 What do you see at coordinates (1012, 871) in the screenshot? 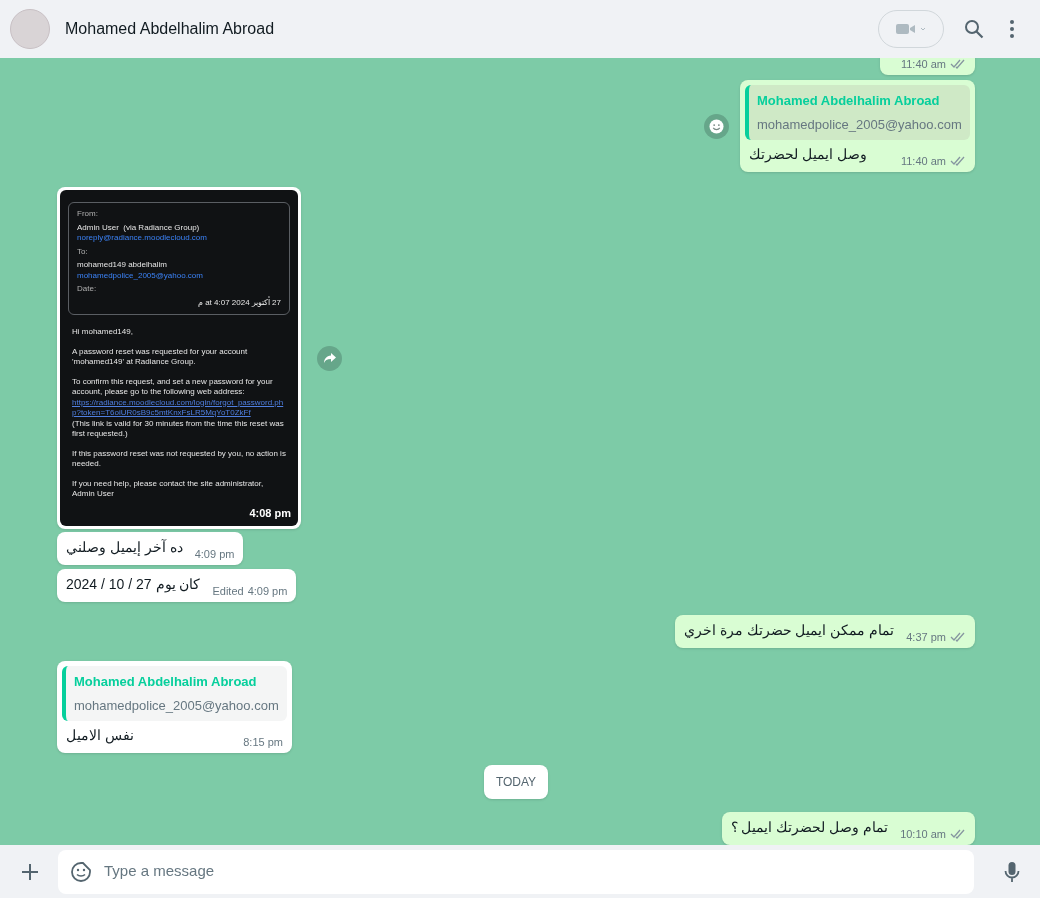
I see `microphone-icon` at bounding box center [1012, 871].